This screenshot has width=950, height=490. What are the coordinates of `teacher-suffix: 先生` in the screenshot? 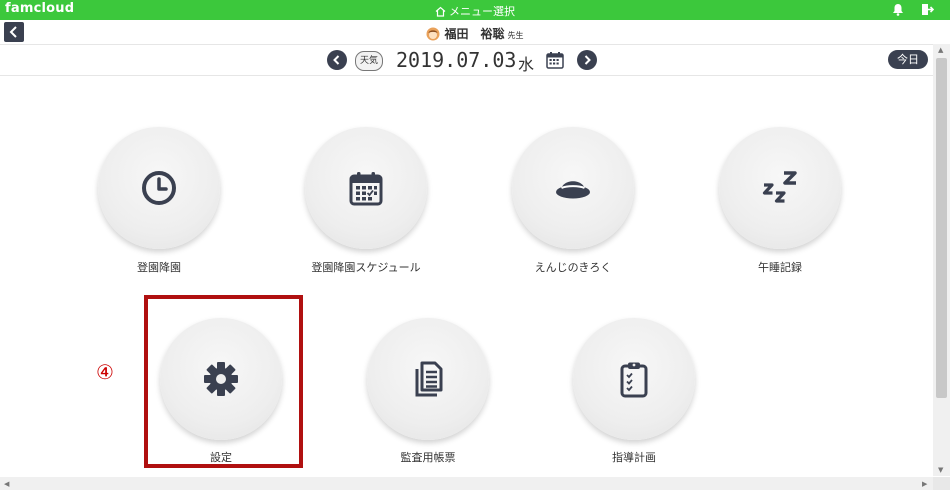 It's located at (515, 35).